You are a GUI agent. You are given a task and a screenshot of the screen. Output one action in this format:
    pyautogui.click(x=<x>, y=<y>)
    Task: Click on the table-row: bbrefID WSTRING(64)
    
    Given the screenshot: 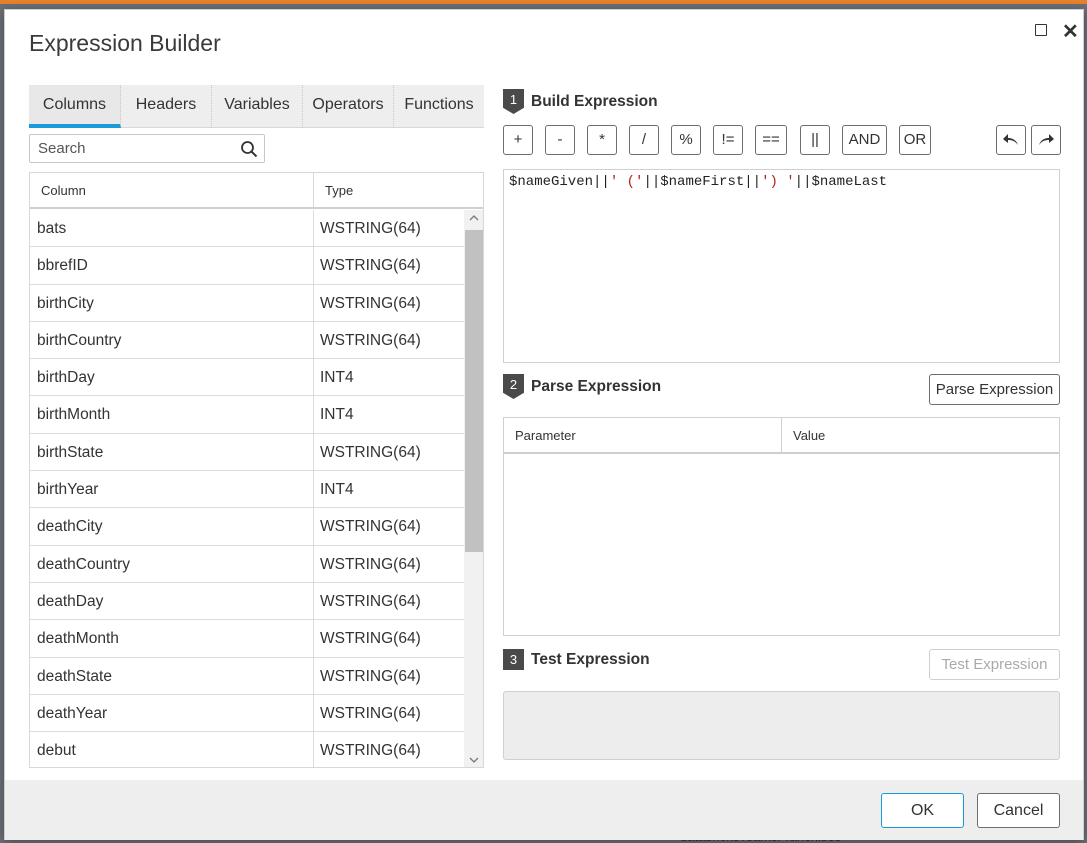 What is the action you would take?
    pyautogui.click(x=247, y=266)
    